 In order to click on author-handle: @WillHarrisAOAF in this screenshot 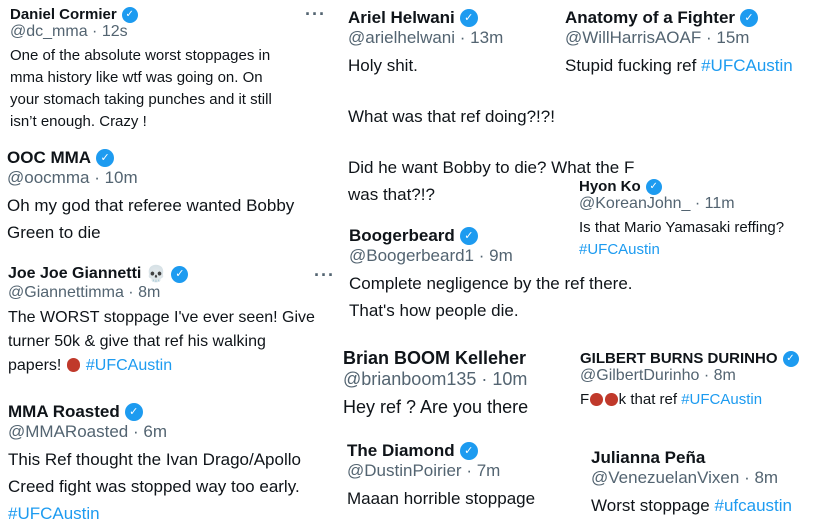, I will do `click(633, 37)`.